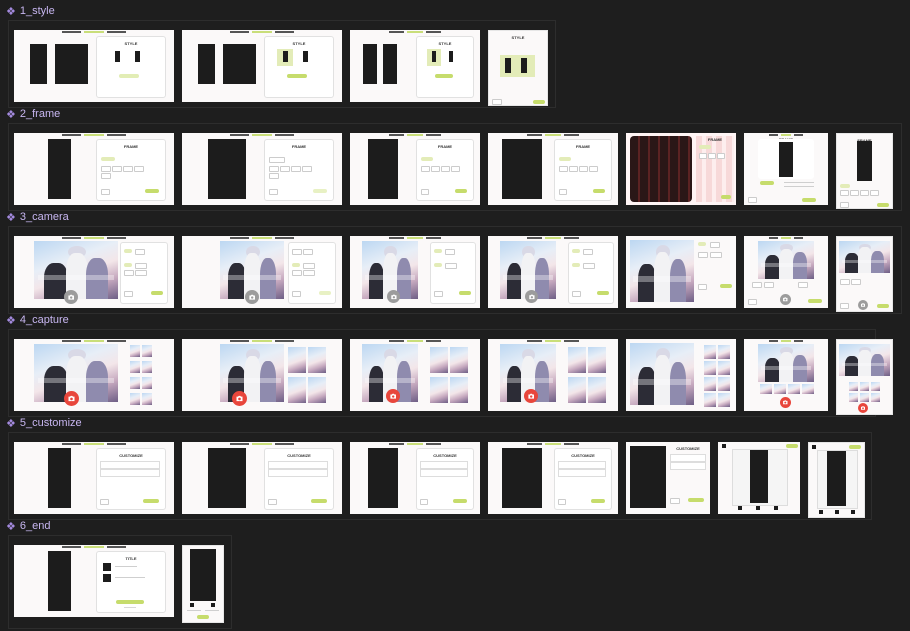  I want to click on camera-frame-mobile, so click(864, 274).